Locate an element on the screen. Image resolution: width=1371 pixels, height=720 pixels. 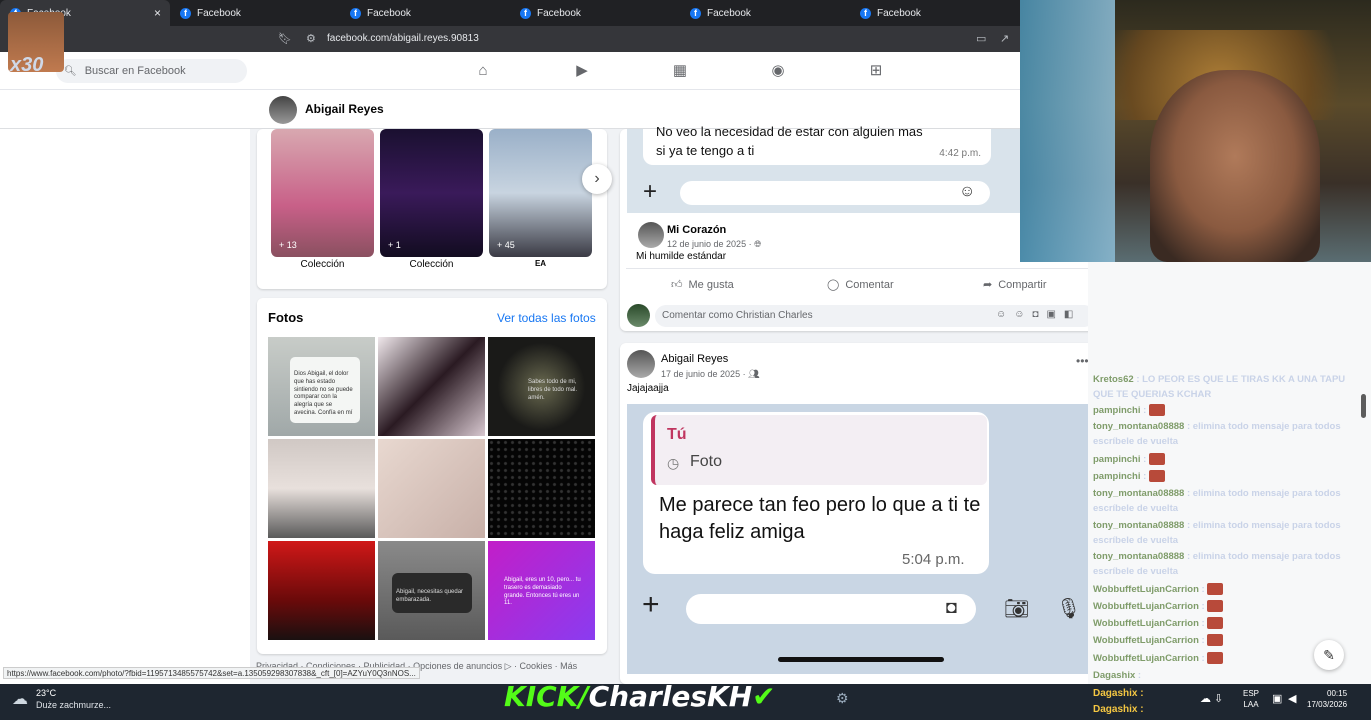
plus-icon: + is located at coordinates (651, 604).